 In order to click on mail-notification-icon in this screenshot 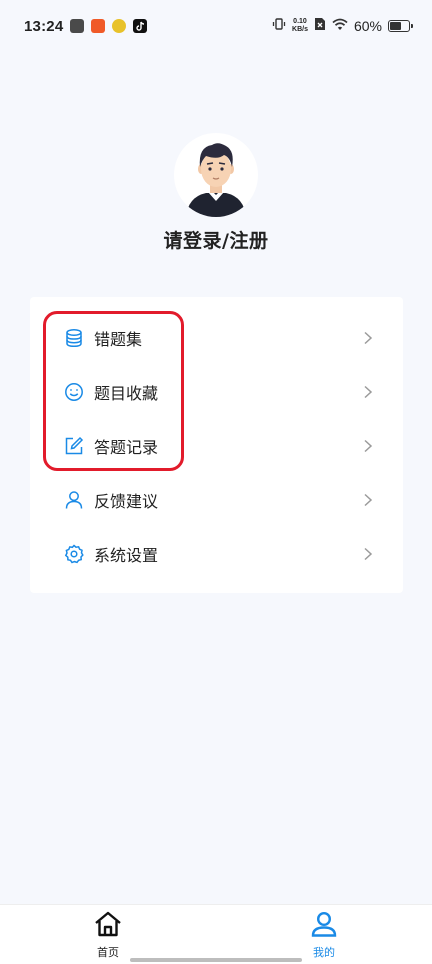, I will do `click(77, 26)`.